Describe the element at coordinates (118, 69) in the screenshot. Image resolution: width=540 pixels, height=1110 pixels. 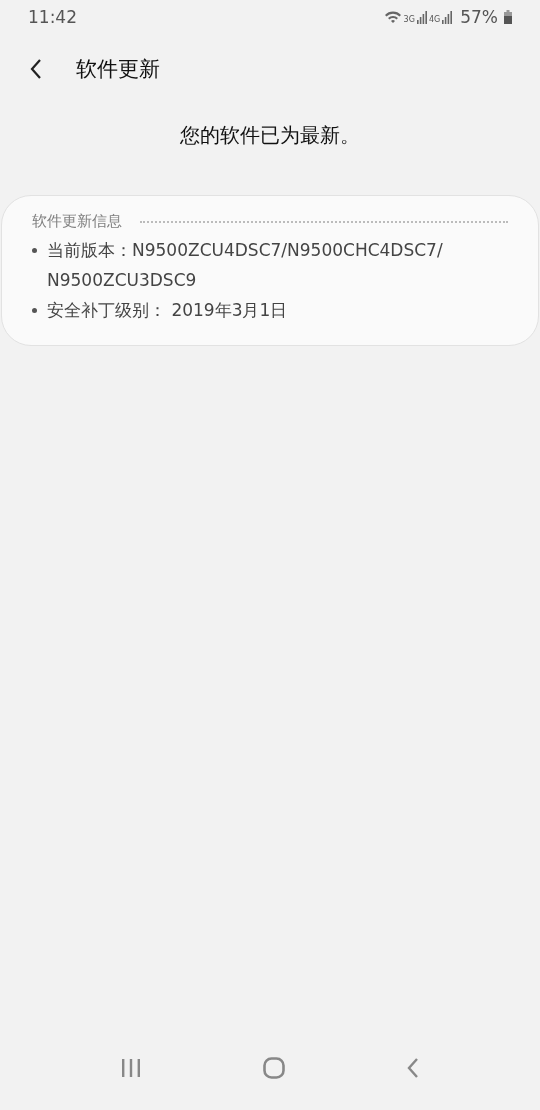
I see `page-title: 软件更新` at that location.